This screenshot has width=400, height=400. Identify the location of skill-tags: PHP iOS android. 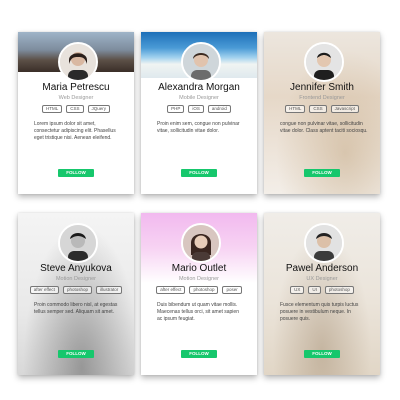
(199, 109).